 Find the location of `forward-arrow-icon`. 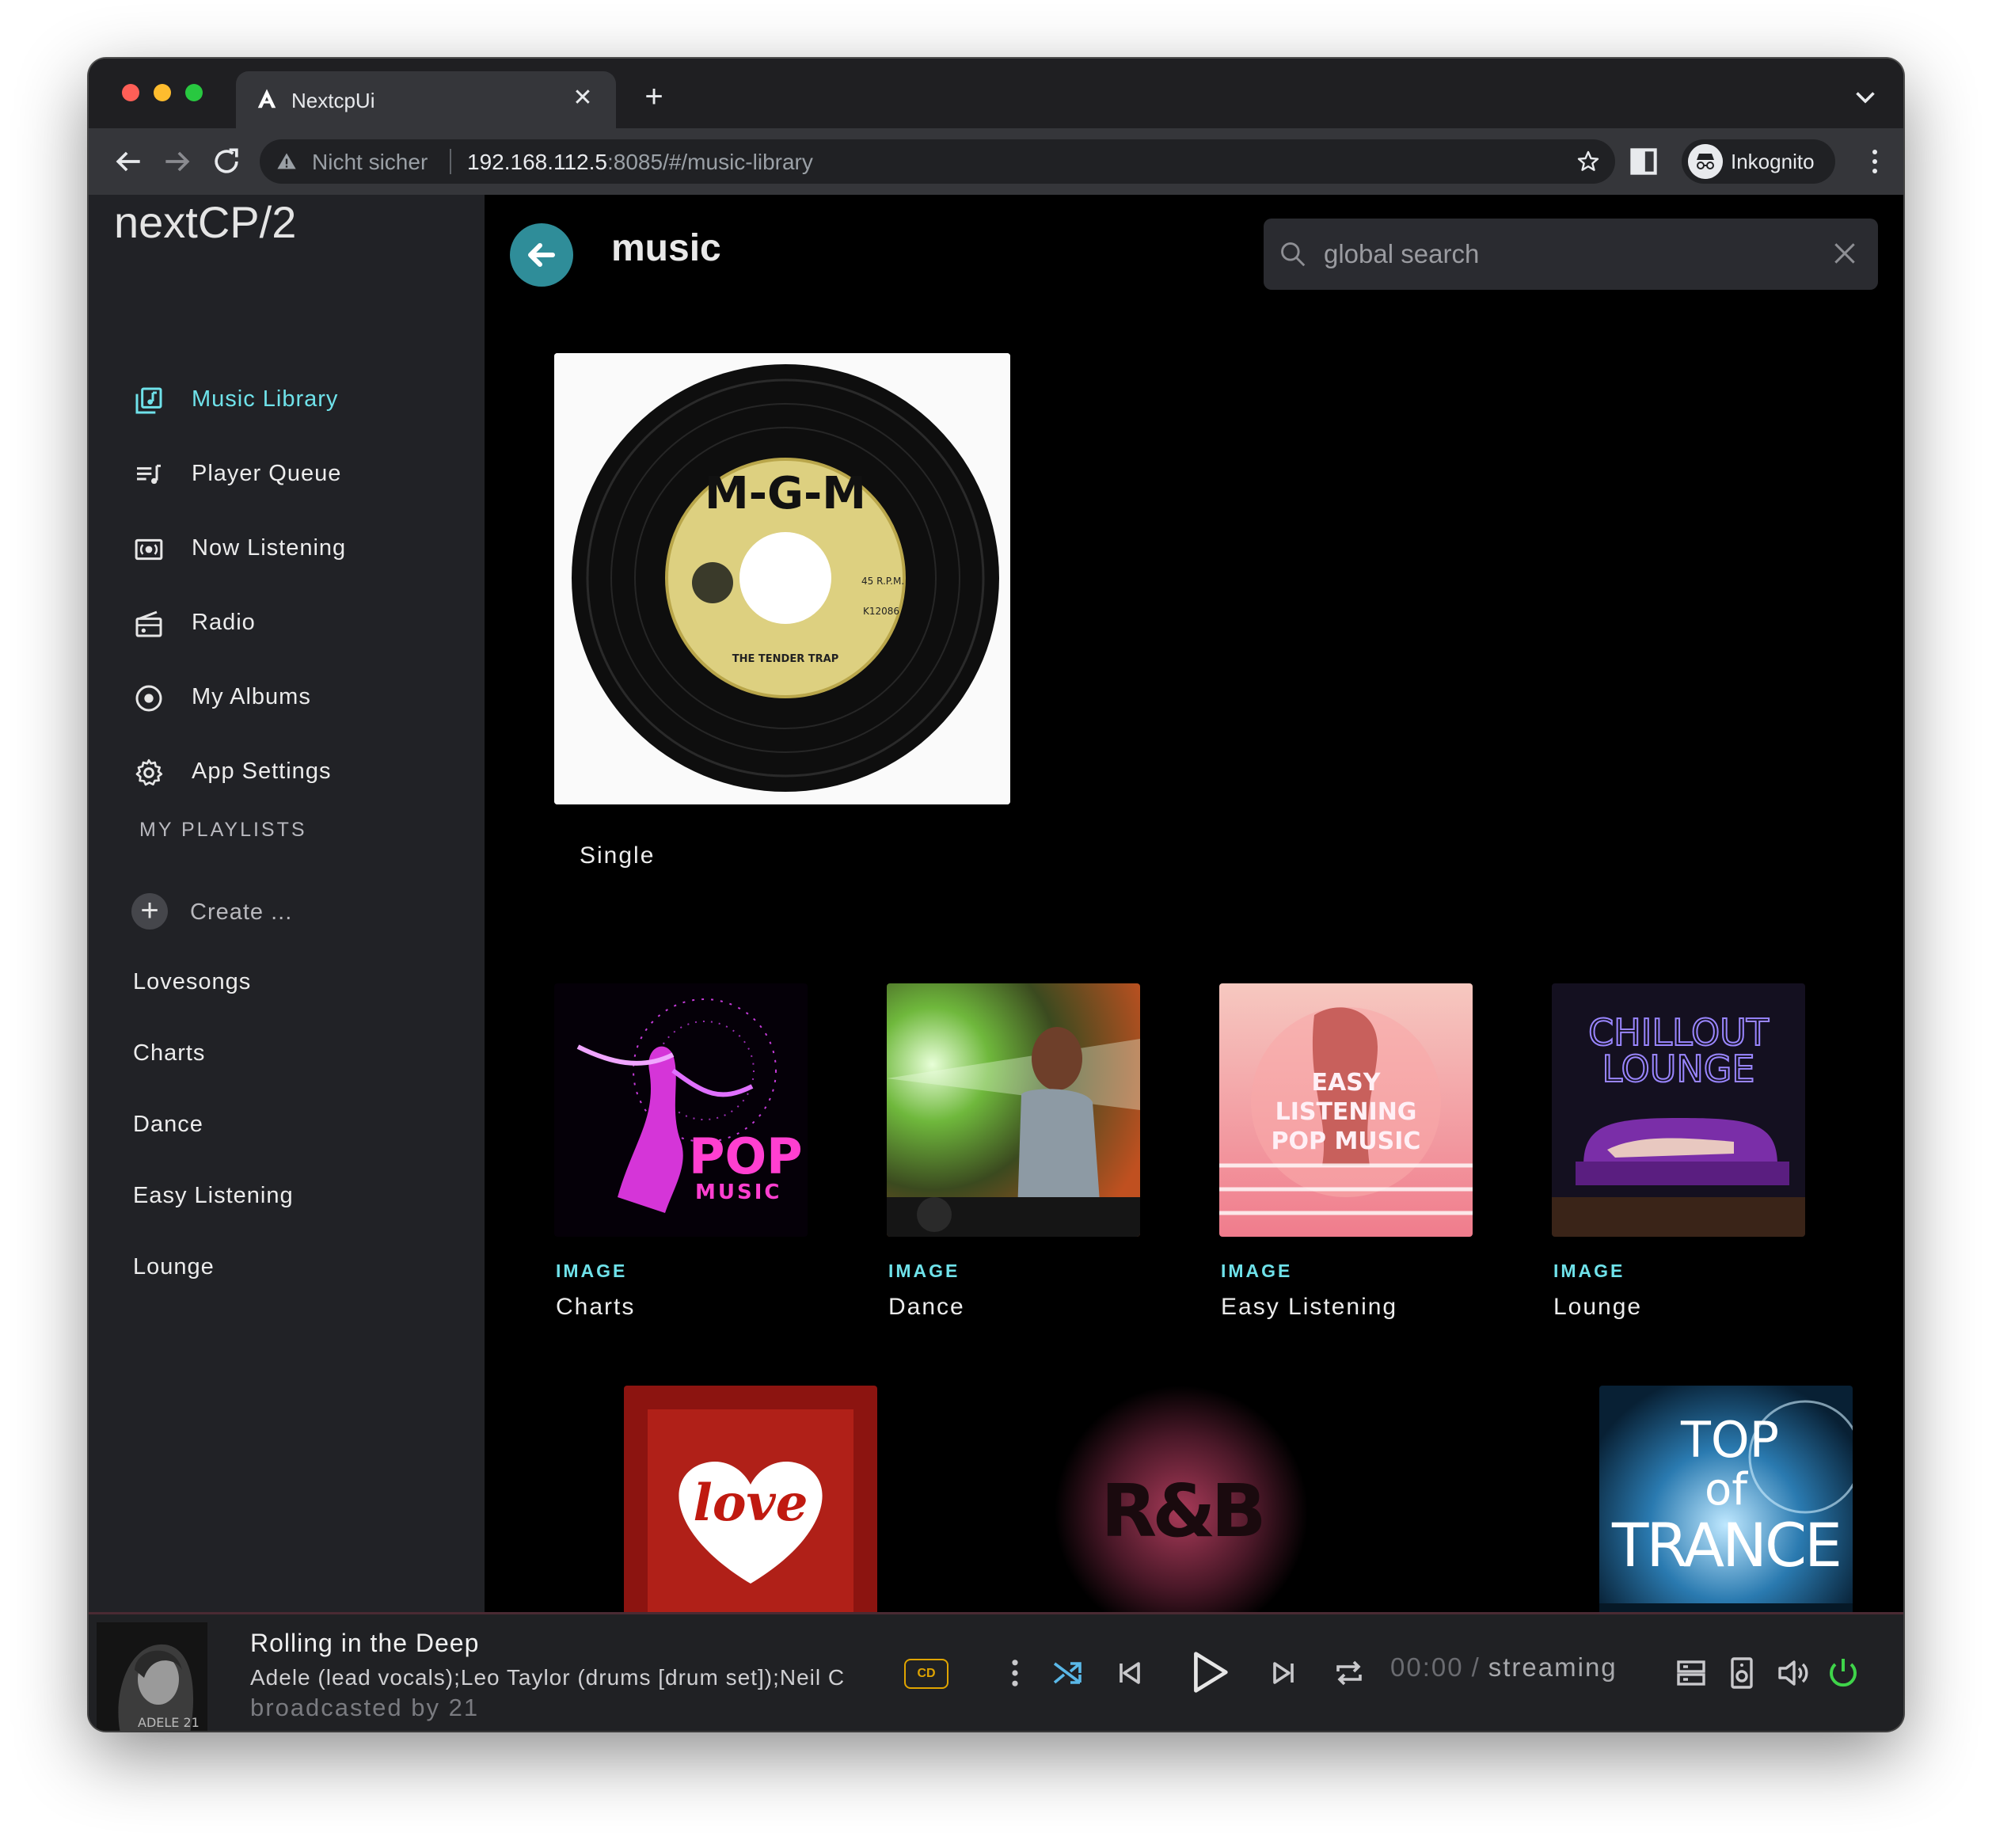

forward-arrow-icon is located at coordinates (177, 161).